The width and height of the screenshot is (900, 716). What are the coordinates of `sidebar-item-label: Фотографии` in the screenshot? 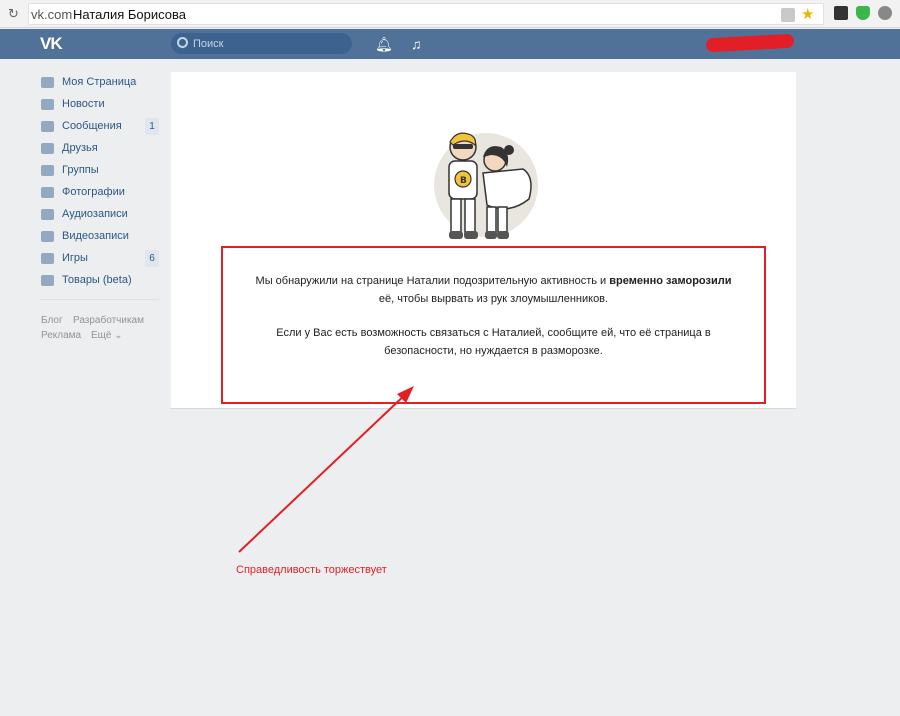 It's located at (93, 192).